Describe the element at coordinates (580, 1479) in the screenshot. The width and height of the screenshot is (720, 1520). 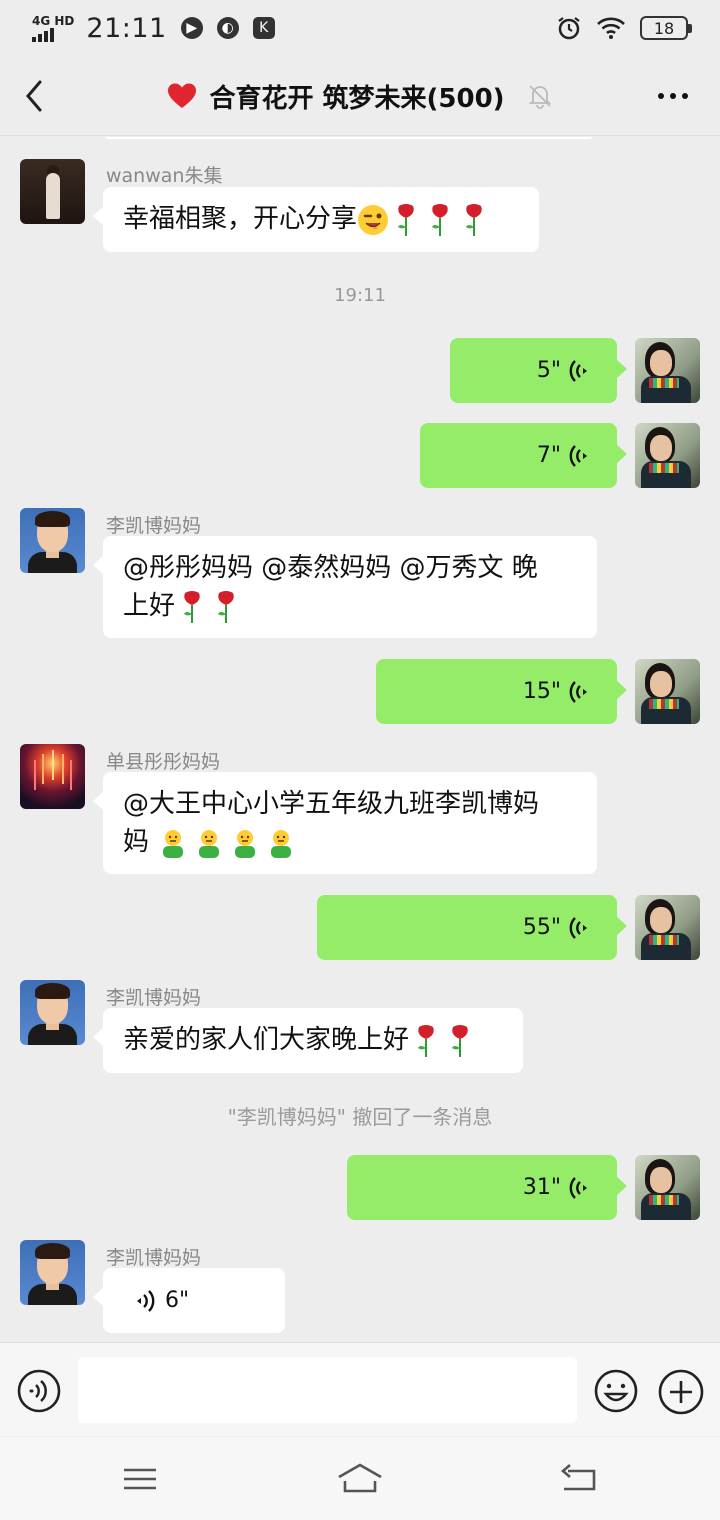
I see `back-nav-icon` at that location.